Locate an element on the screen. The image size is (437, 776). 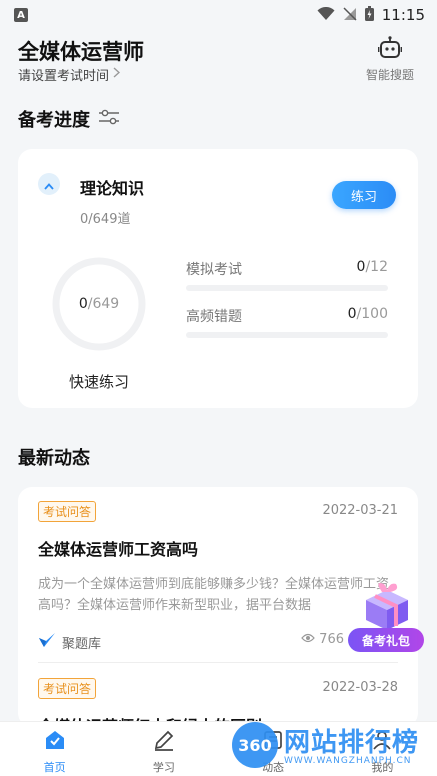
page-title: 全媒体运营师 is located at coordinates (218, 51).